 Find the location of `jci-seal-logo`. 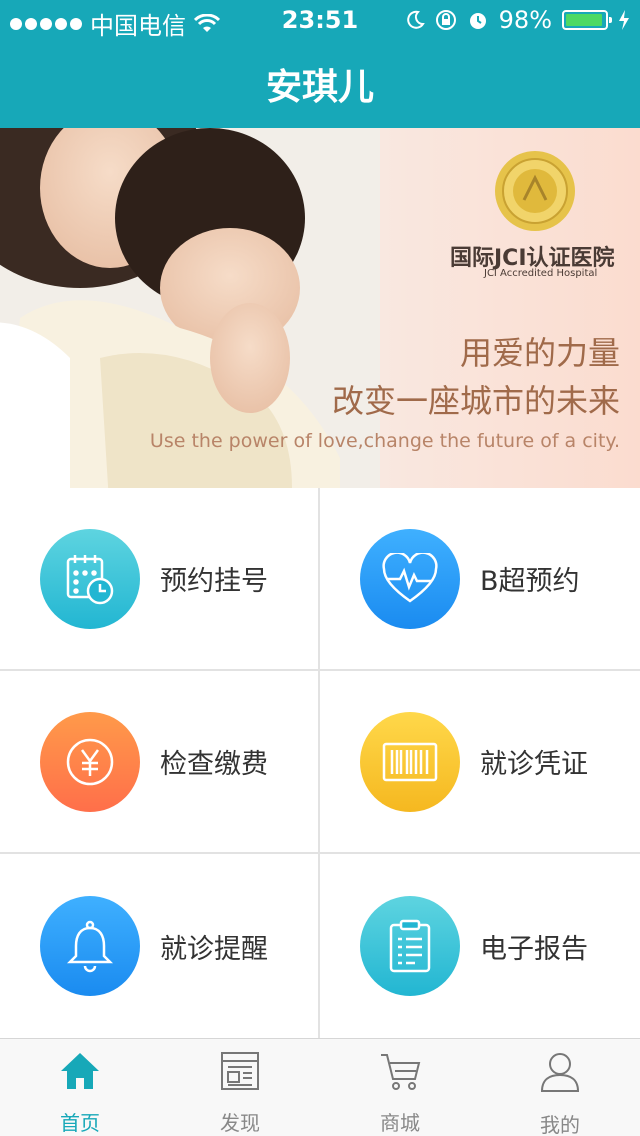

jci-seal-logo is located at coordinates (535, 191).